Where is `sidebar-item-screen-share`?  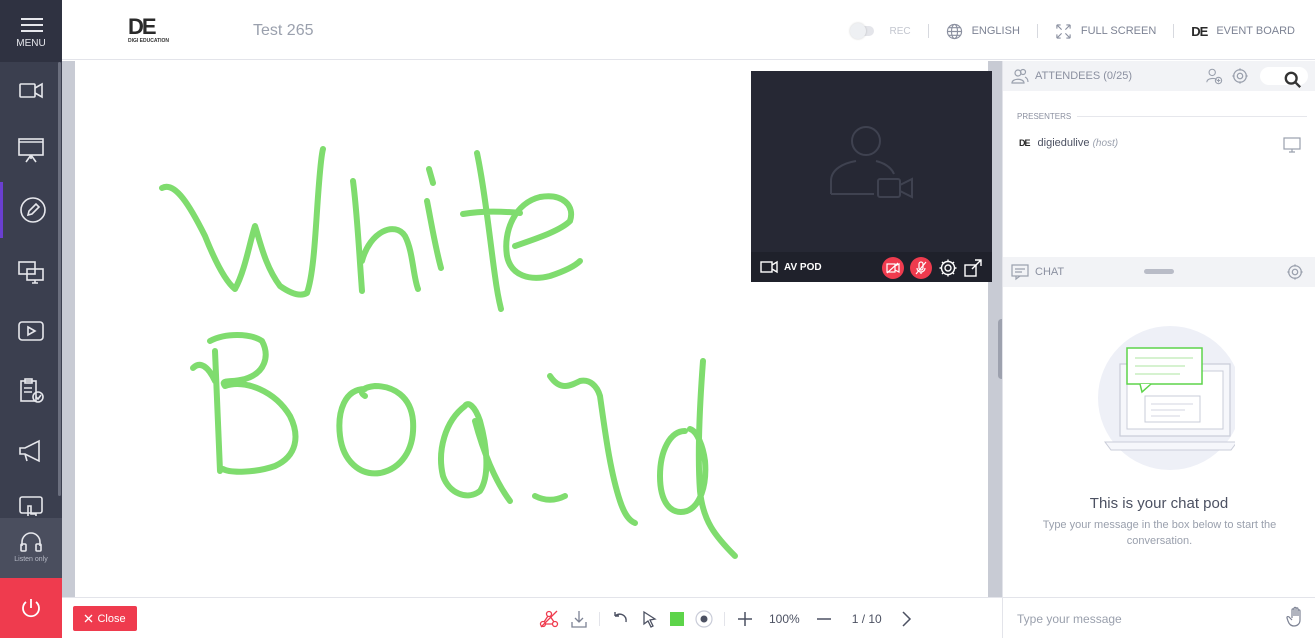
sidebar-item-screen-share is located at coordinates (31, 272).